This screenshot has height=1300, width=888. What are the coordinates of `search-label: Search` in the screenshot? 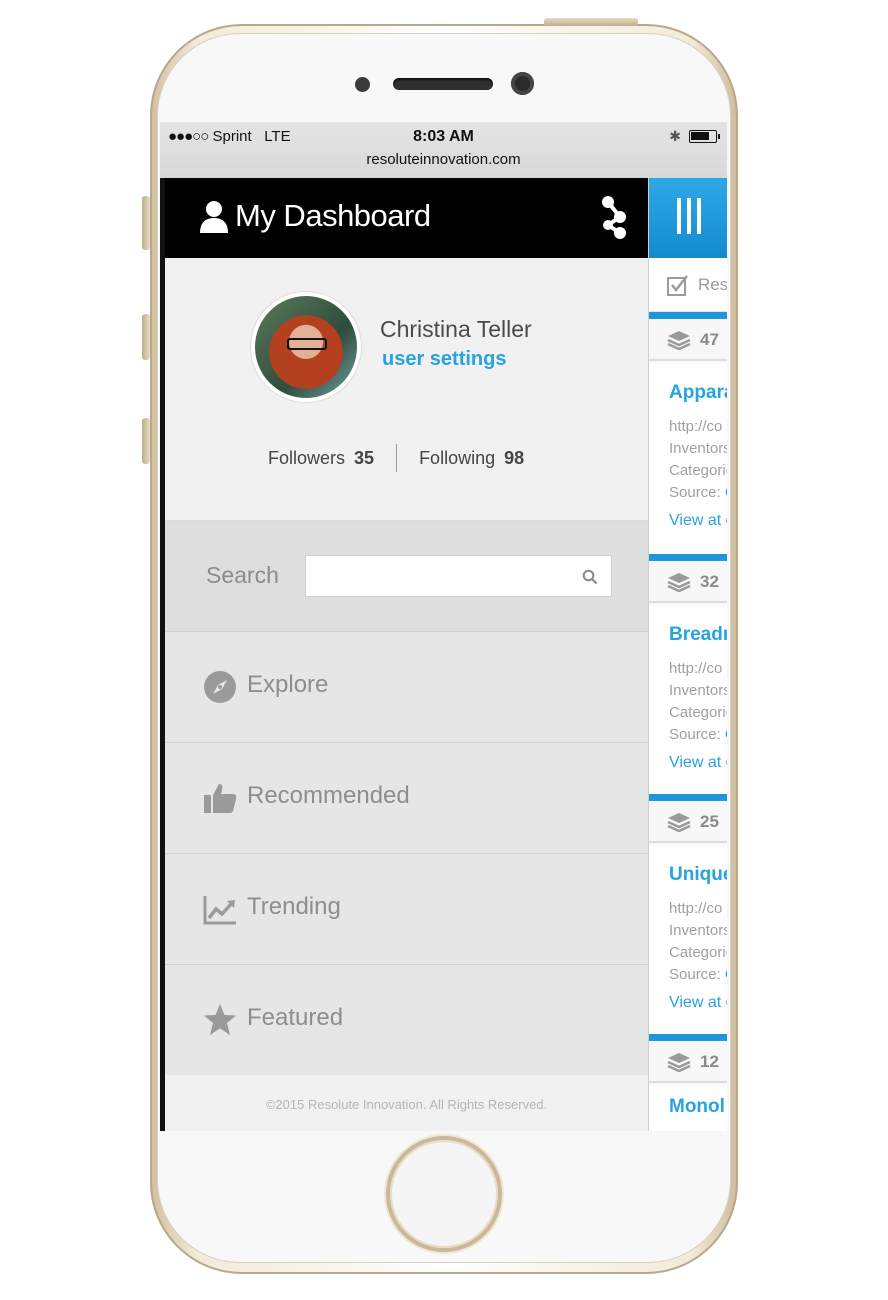 It's located at (242, 575).